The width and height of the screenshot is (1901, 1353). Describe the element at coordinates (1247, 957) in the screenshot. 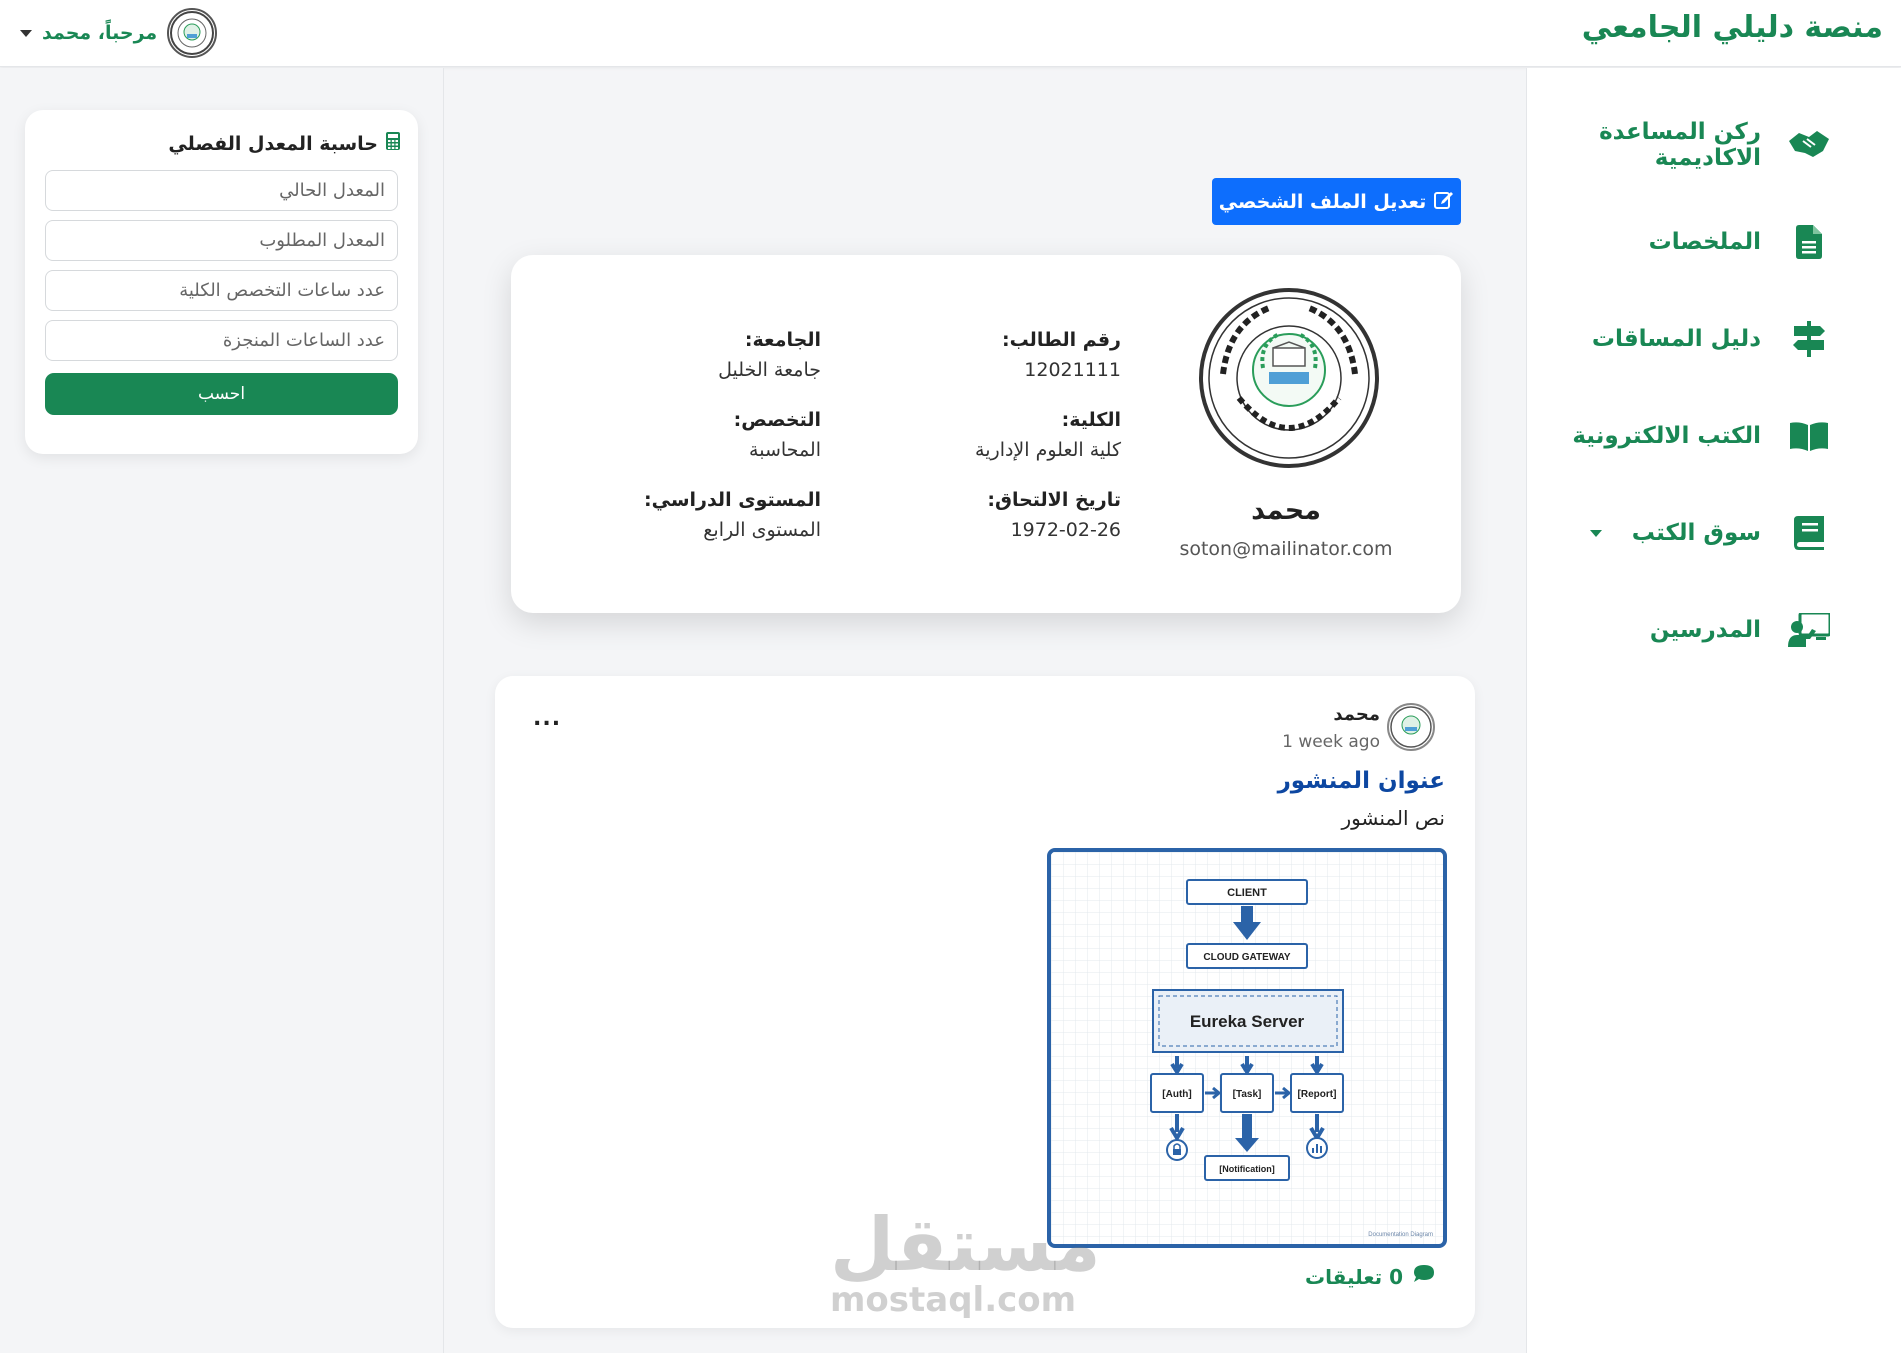

I see `diagram-gateway-label: CLOUD GATEWAY` at that location.